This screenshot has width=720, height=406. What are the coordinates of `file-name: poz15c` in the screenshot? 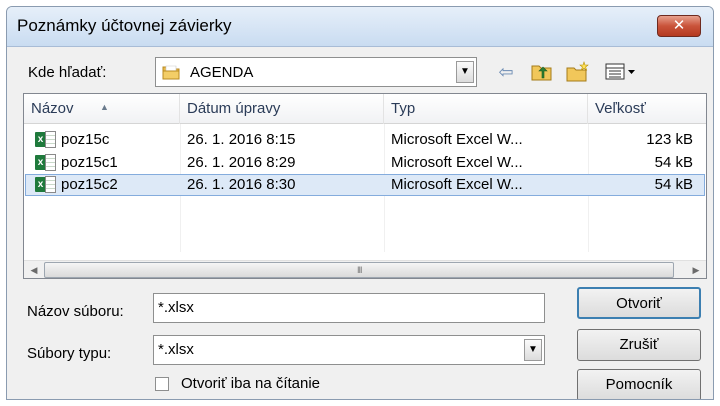 It's located at (85, 139).